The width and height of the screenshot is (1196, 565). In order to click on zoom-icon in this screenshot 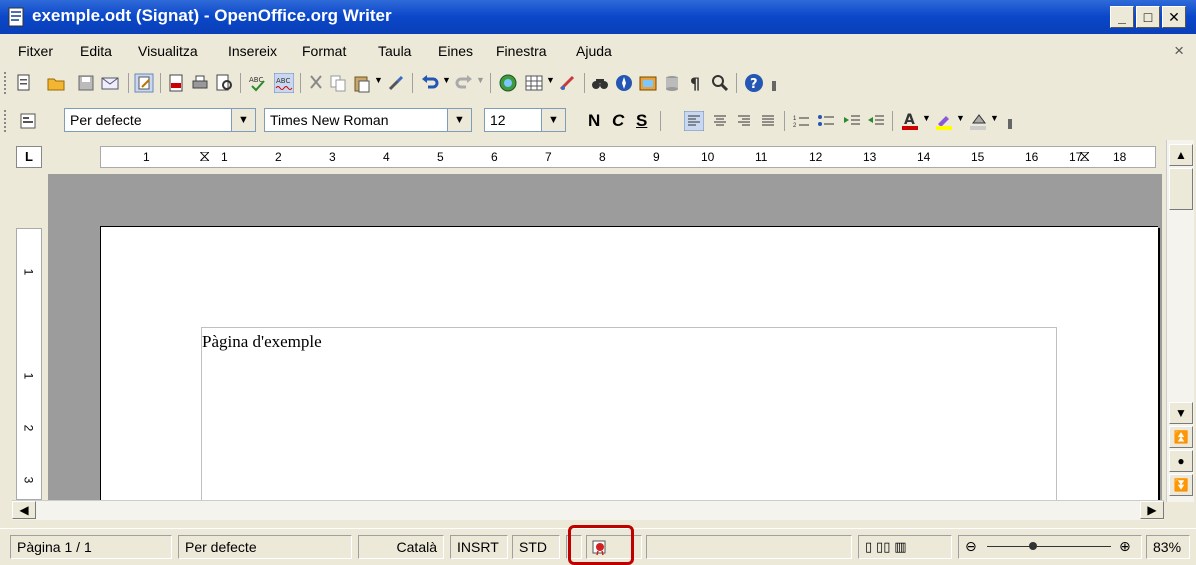, I will do `click(720, 83)`.